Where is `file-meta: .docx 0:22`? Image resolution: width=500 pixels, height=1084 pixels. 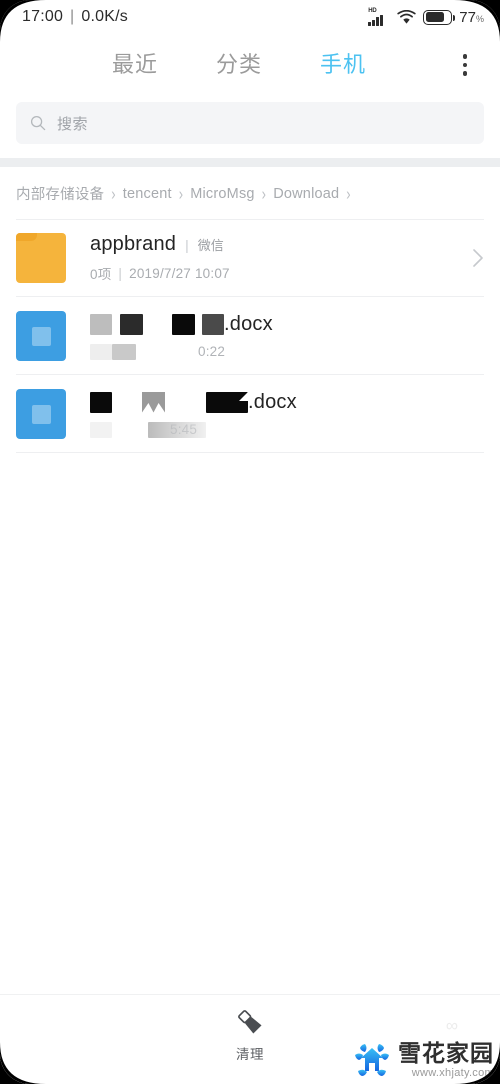 file-meta: .docx 0:22 is located at coordinates (276, 336).